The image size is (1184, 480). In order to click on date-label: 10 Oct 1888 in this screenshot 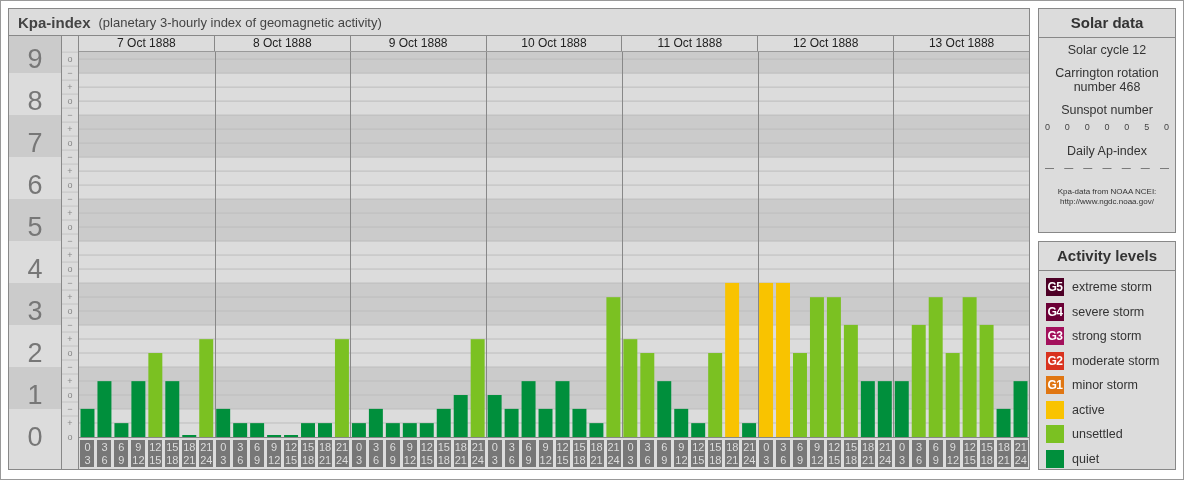, I will do `click(553, 43)`.